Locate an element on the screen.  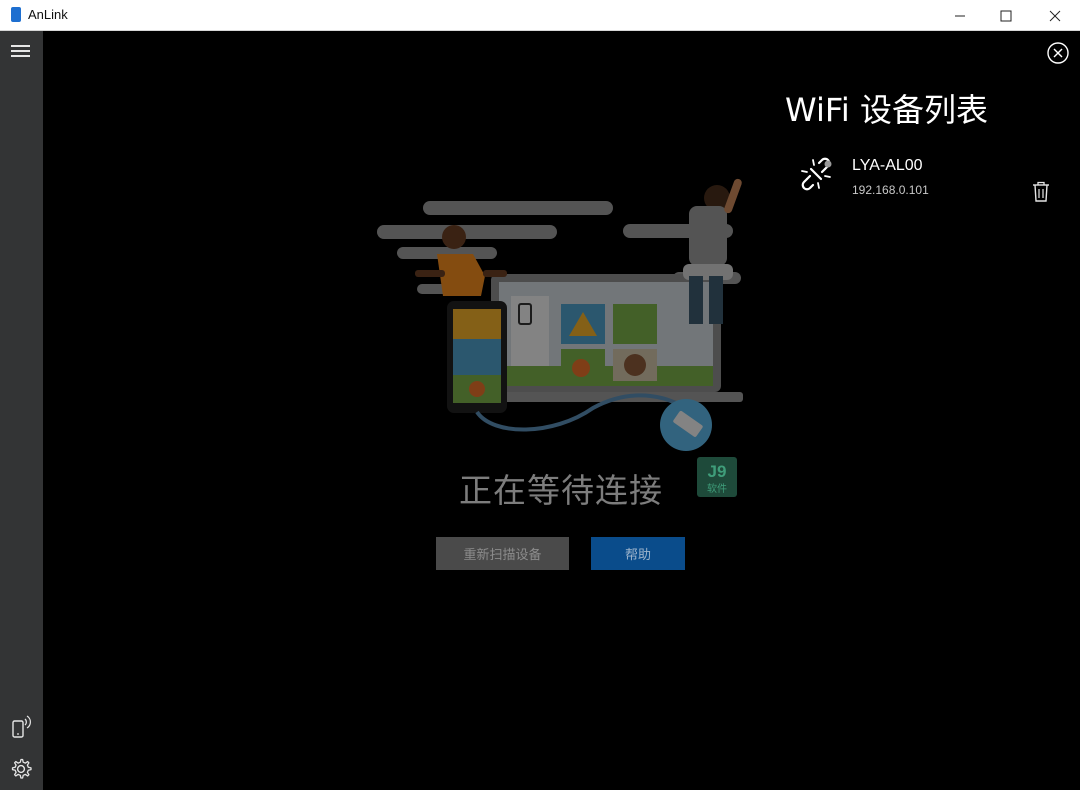
minimize-icon is located at coordinates (960, 15).